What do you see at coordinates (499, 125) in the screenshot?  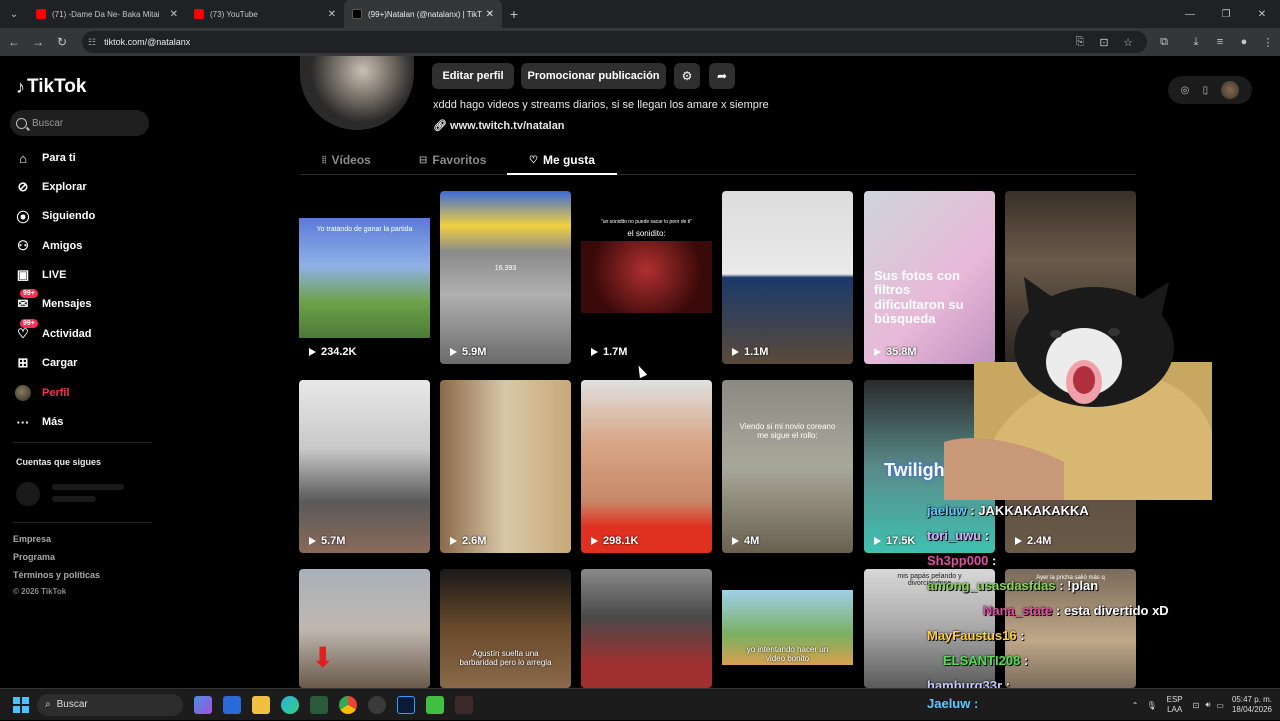 I see `profile-link: 🔗︎ www.twitch.tv/natalan` at bounding box center [499, 125].